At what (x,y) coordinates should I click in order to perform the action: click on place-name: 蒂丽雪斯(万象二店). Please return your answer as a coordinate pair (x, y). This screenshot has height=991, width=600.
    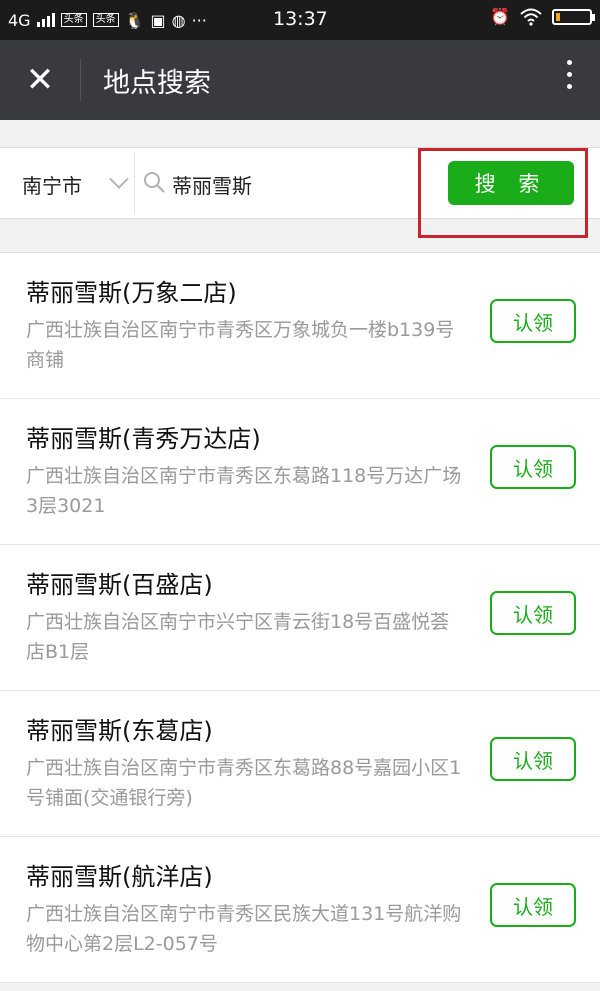
    Looking at the image, I should click on (131, 293).